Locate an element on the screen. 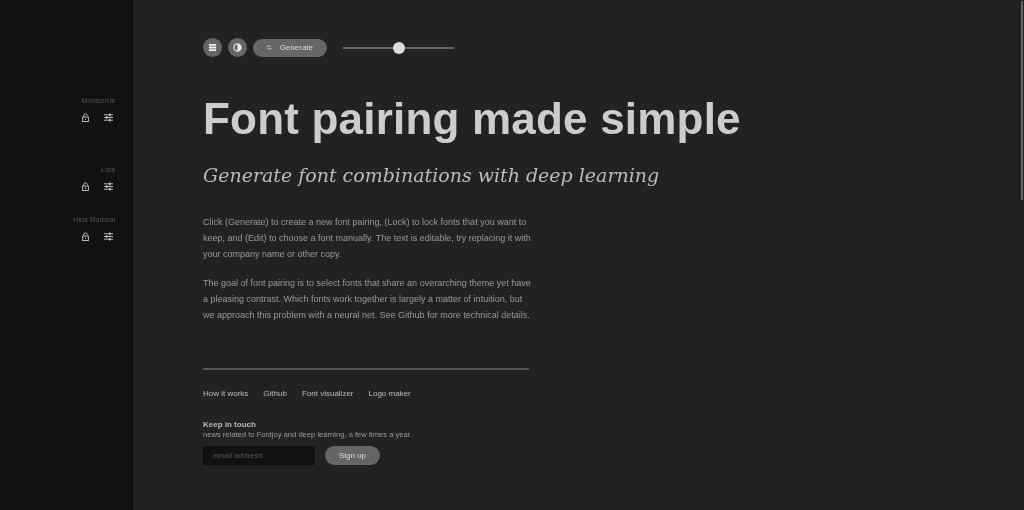  newsletter-heading: Keep in touch is located at coordinates (230, 424).